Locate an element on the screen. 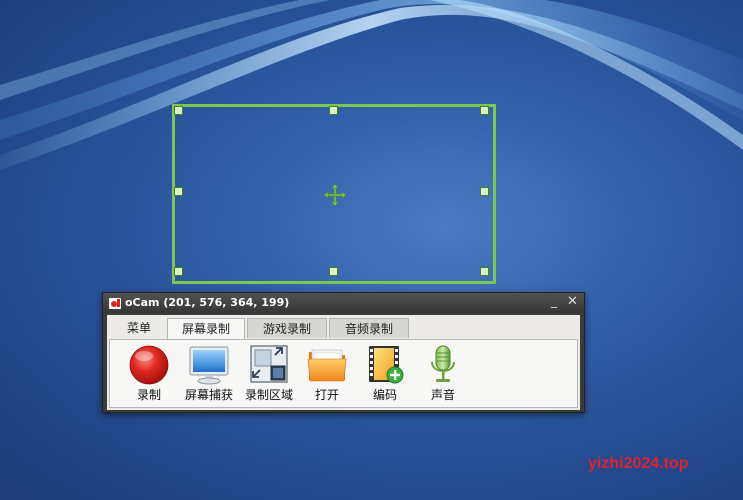  open-button: 打开 is located at coordinates (327, 374).